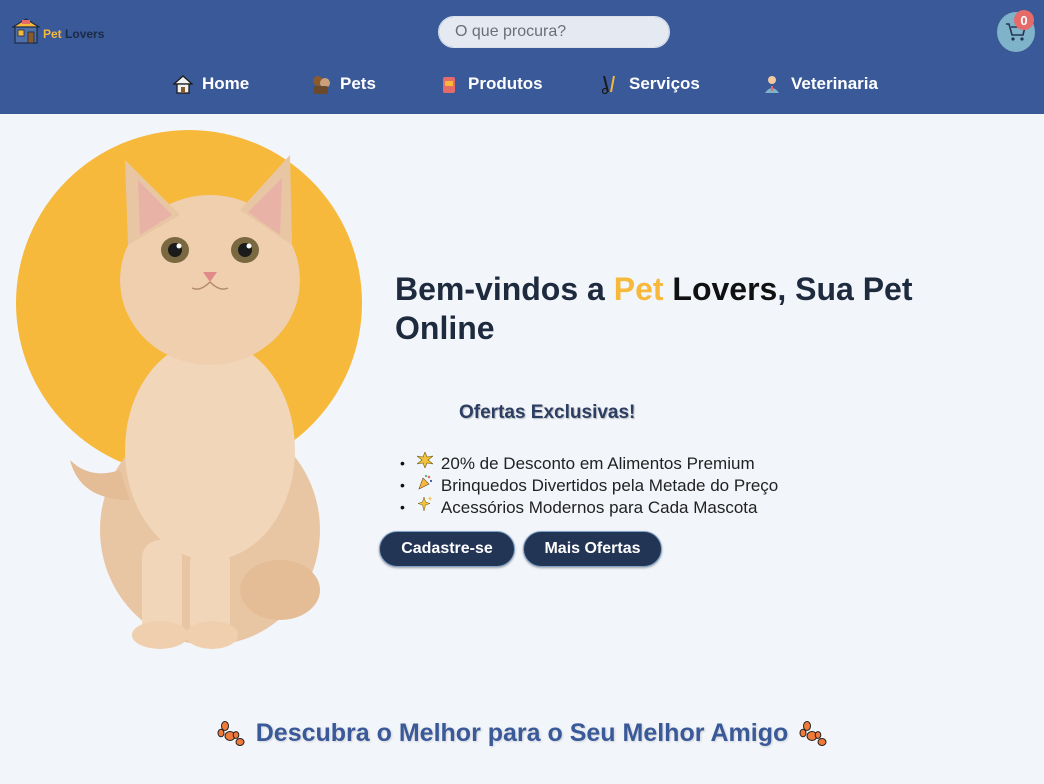 The height and width of the screenshot is (784, 1044). Describe the element at coordinates (547, 412) in the screenshot. I see `offers-title: Ofertas Exclusivas!` at that location.